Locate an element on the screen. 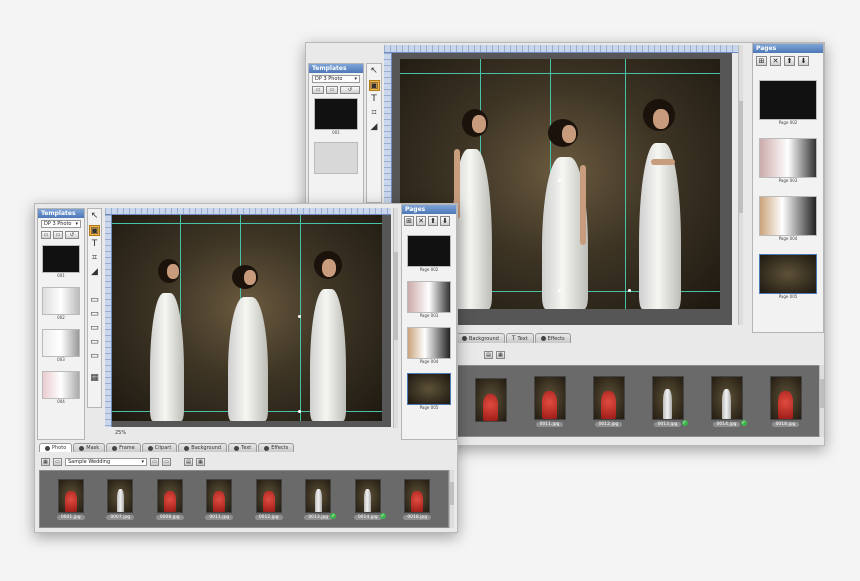  album-select: Sample Wedding ▾ is located at coordinates (106, 462).